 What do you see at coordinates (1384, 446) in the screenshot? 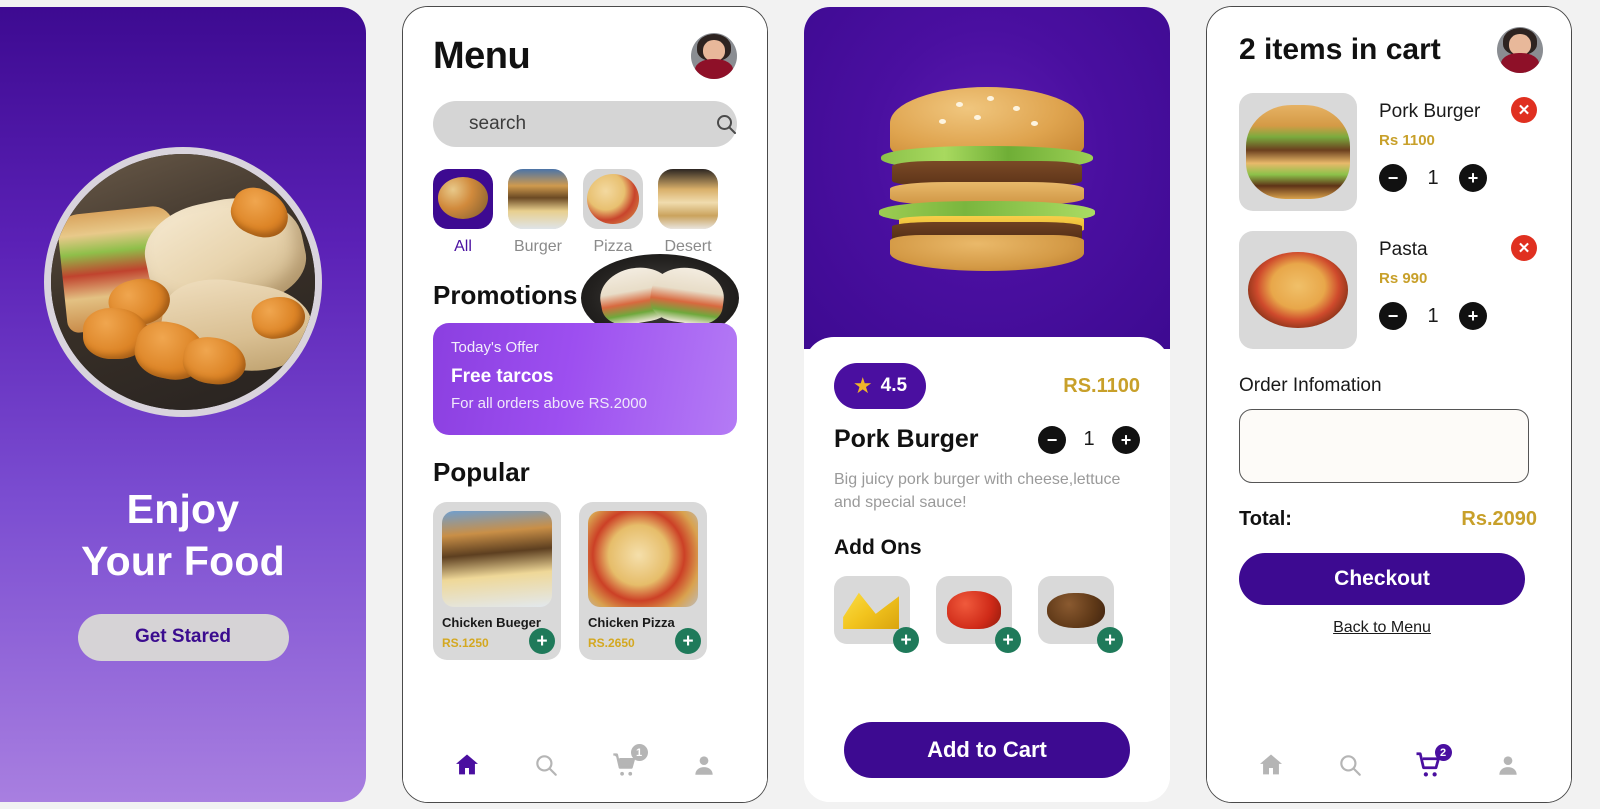
I see `order-information-input` at bounding box center [1384, 446].